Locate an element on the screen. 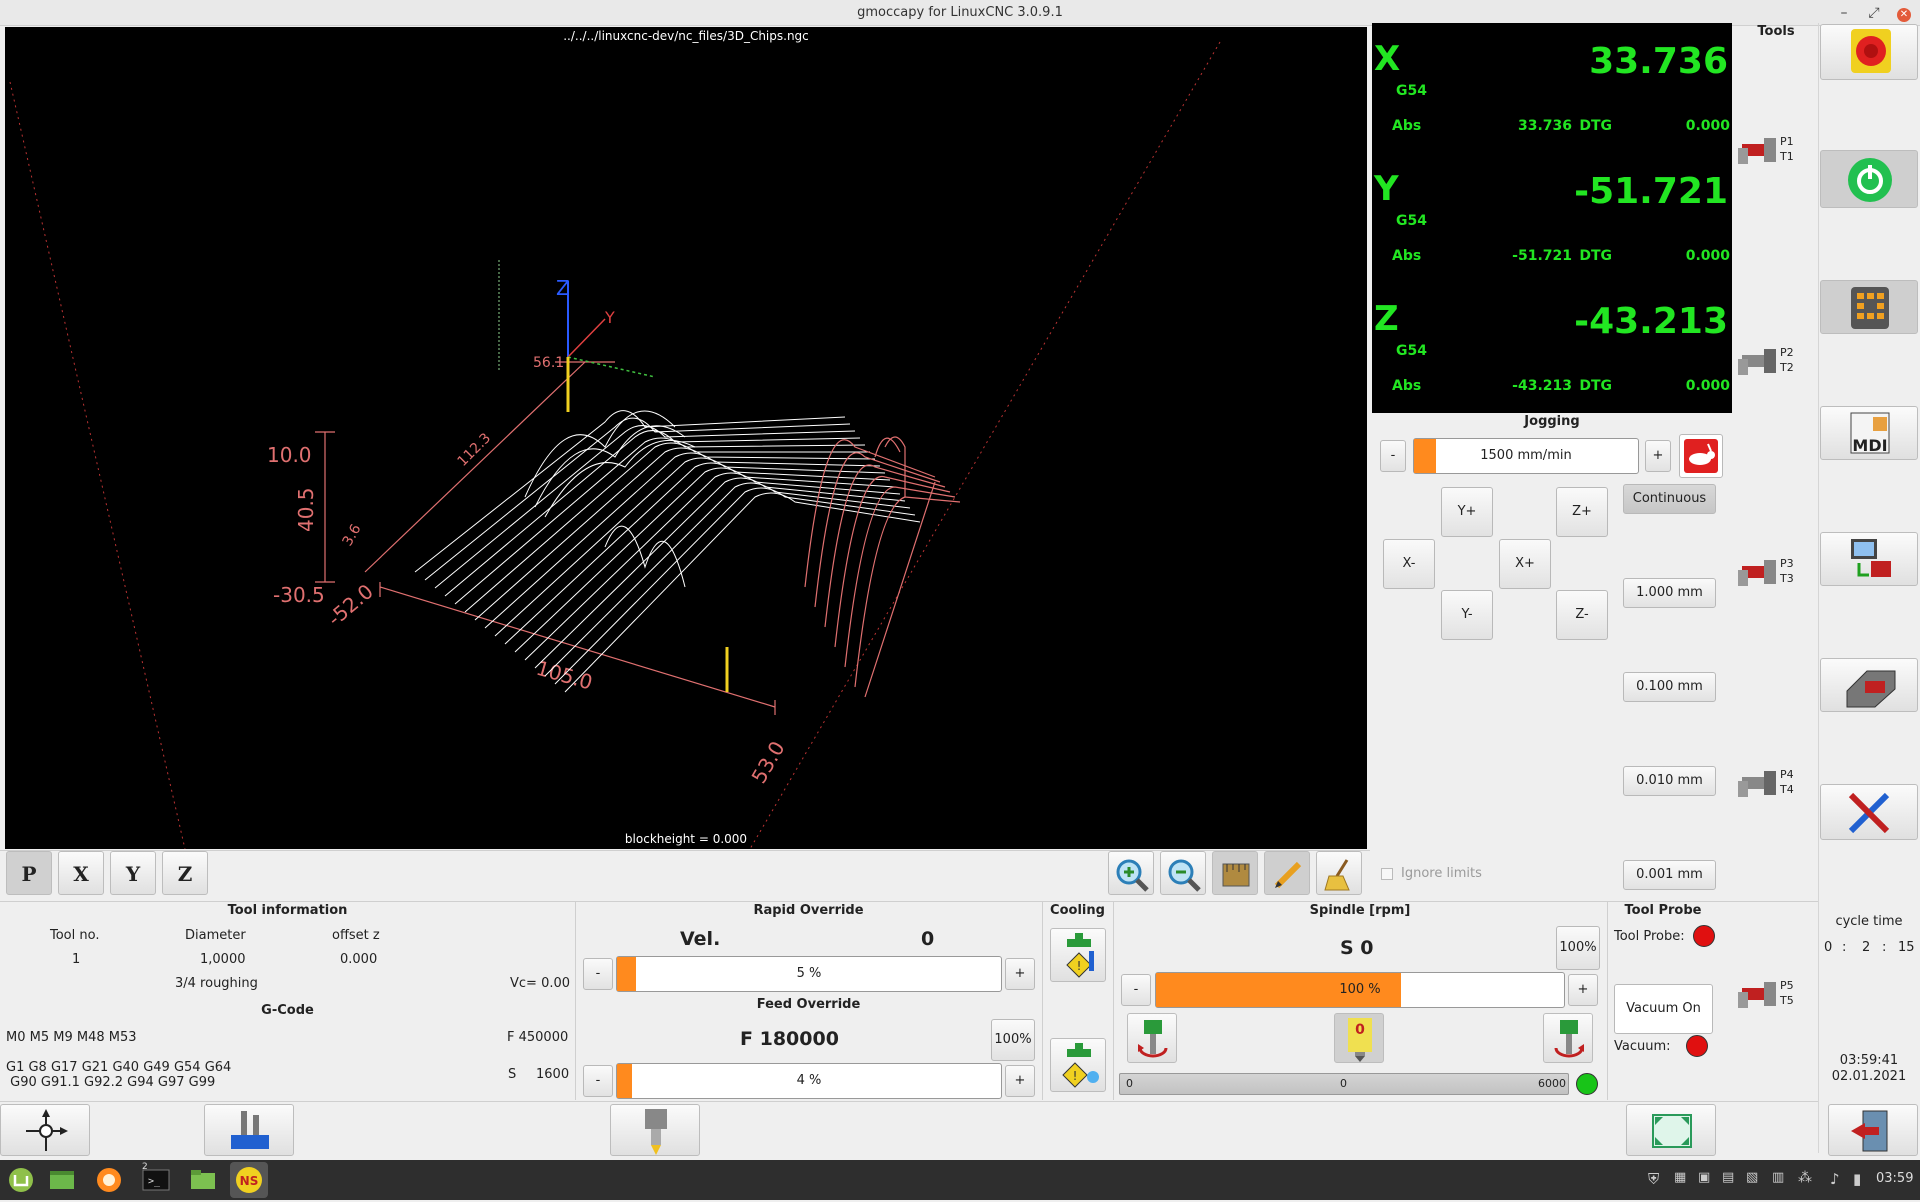  feed-override-value: 4 % is located at coordinates (809, 1080).